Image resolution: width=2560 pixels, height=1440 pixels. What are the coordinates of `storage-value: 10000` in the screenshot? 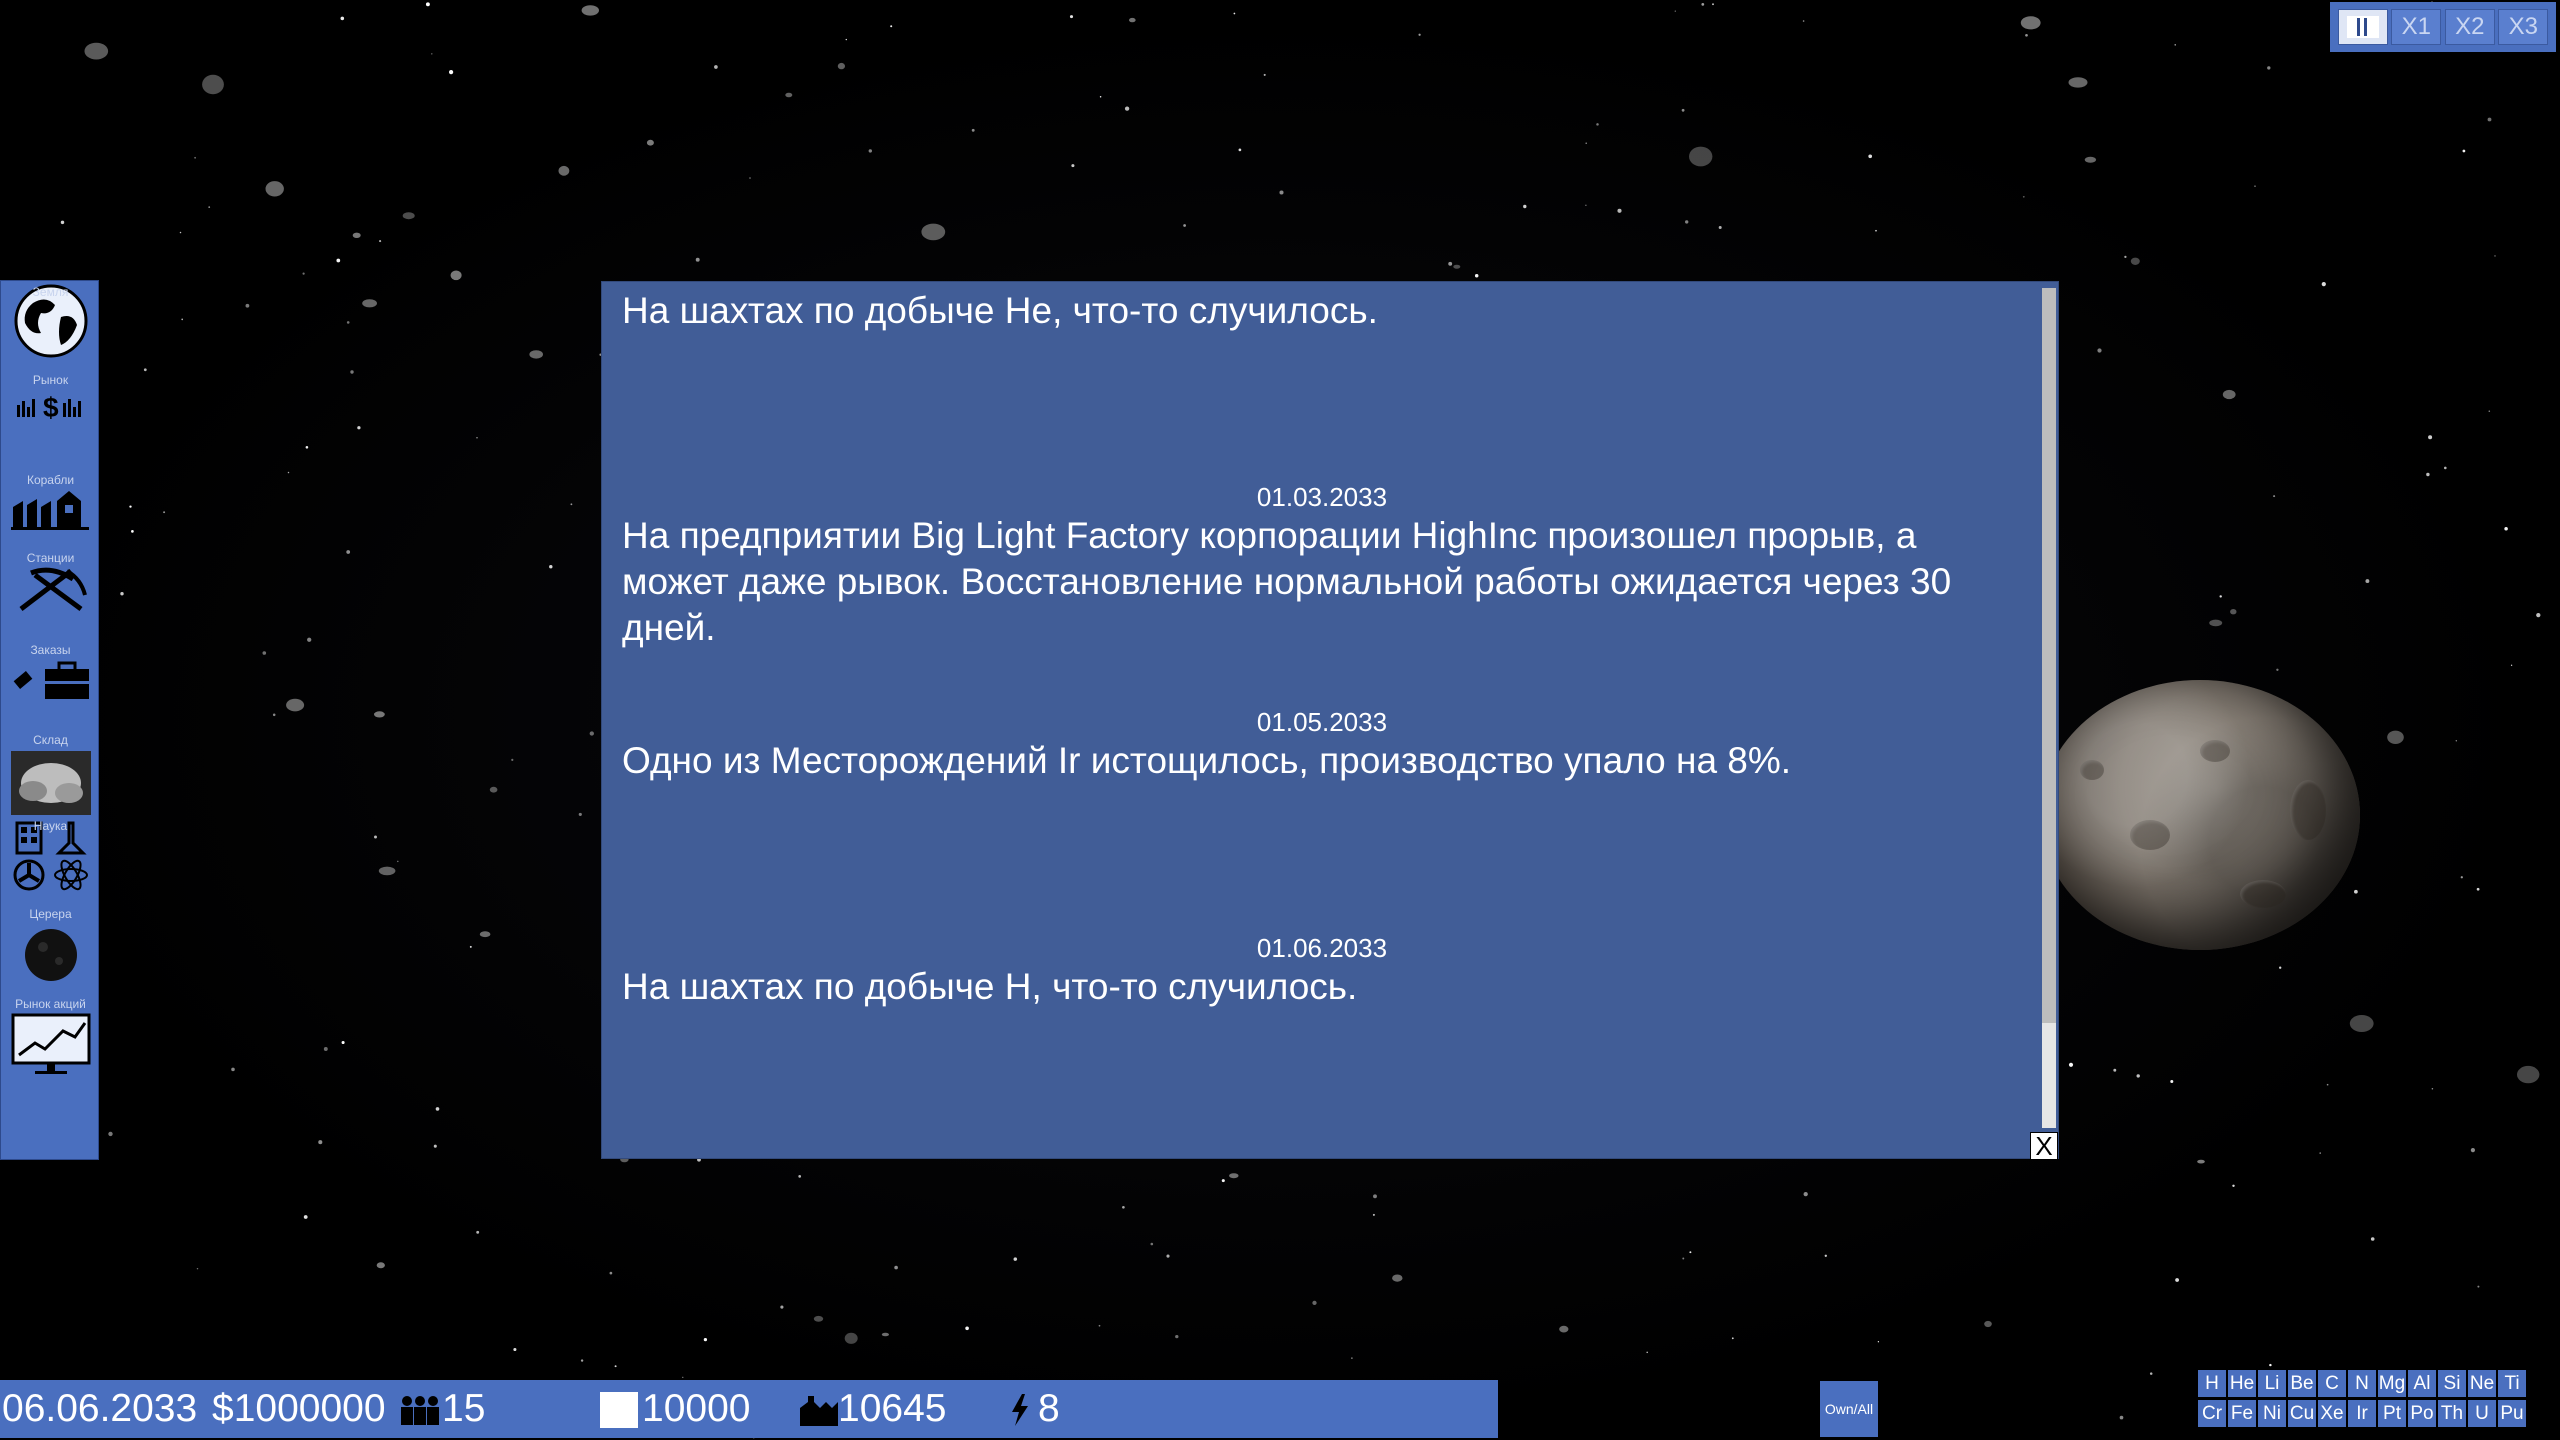 It's located at (696, 1408).